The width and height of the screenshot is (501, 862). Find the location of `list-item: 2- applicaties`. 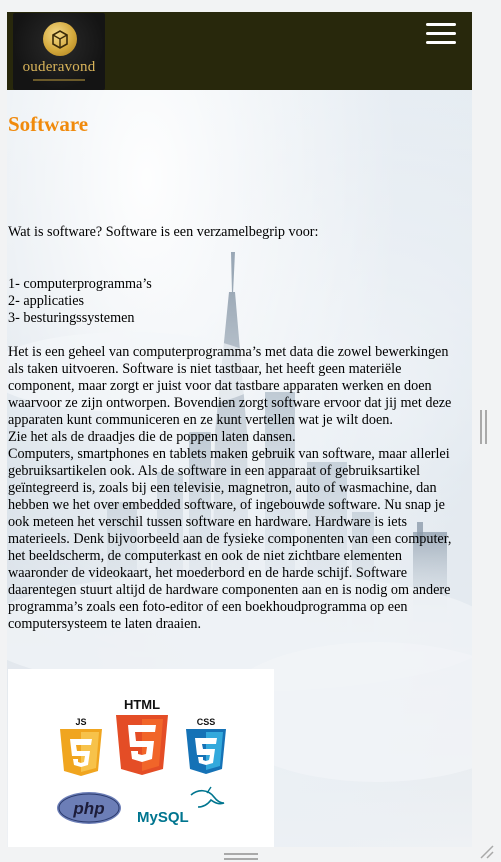

list-item: 2- applicaties is located at coordinates (46, 301).